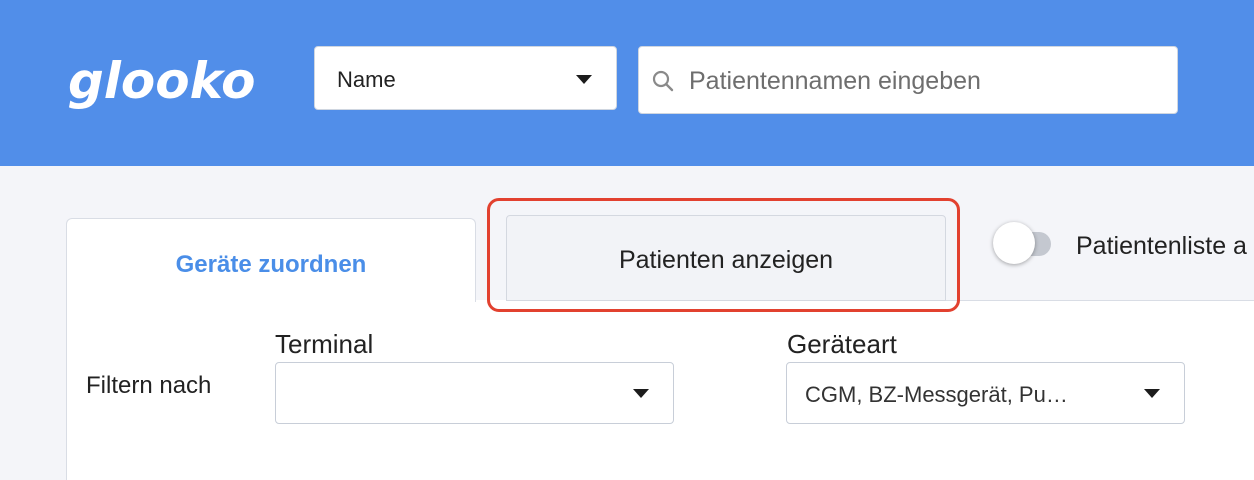 This screenshot has width=1254, height=480. I want to click on terminal-label: Terminal, so click(324, 344).